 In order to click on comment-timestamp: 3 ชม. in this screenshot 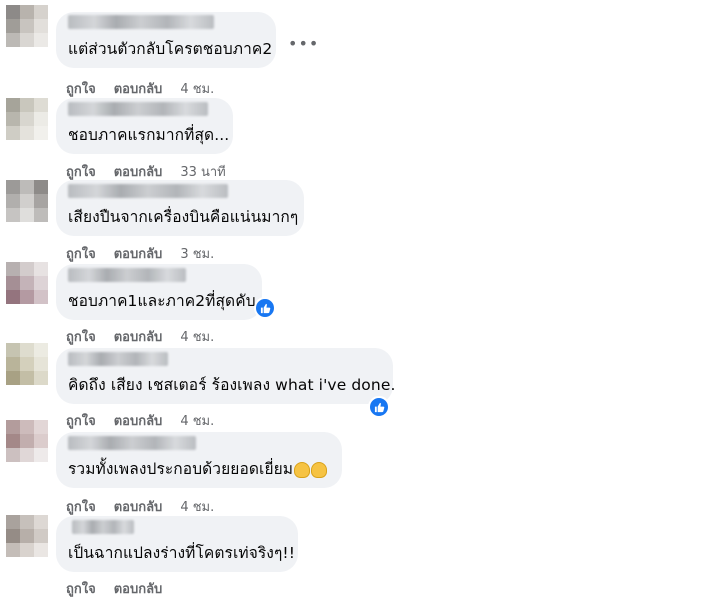, I will do `click(197, 253)`.